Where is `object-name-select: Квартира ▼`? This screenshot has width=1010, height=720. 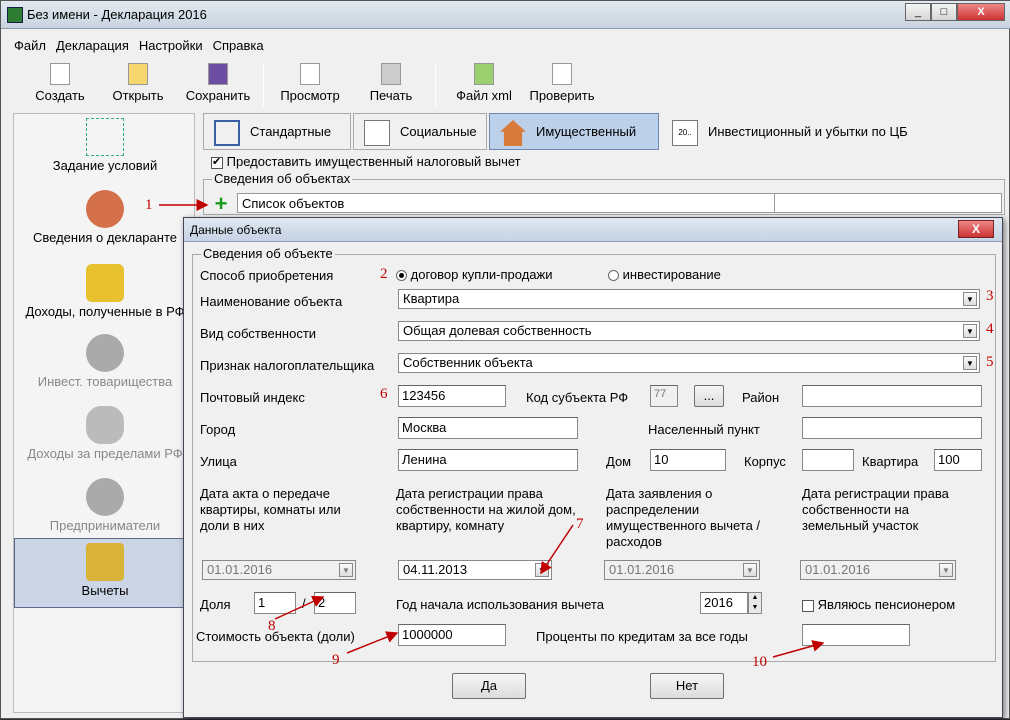
object-name-select: Квартира ▼ is located at coordinates (689, 299).